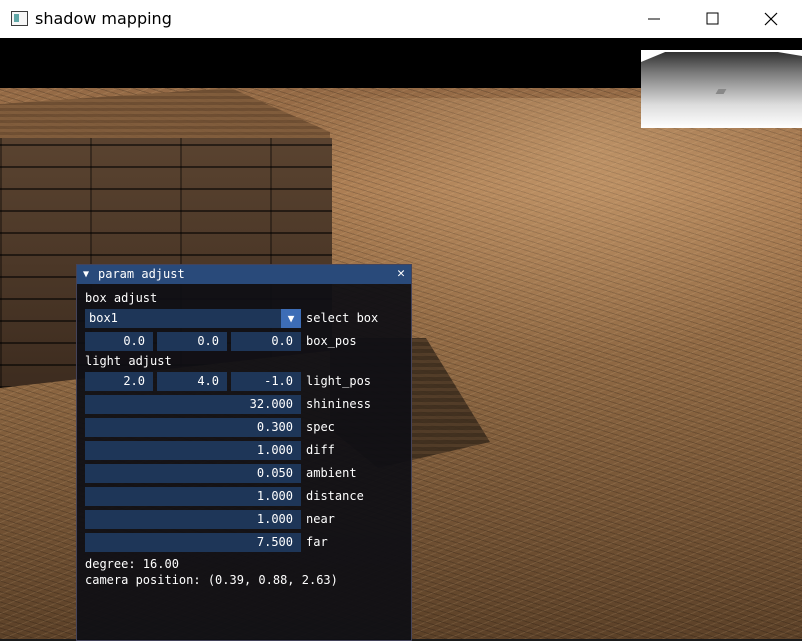  Describe the element at coordinates (331, 341) in the screenshot. I see `box-pos-label: box_pos` at that location.